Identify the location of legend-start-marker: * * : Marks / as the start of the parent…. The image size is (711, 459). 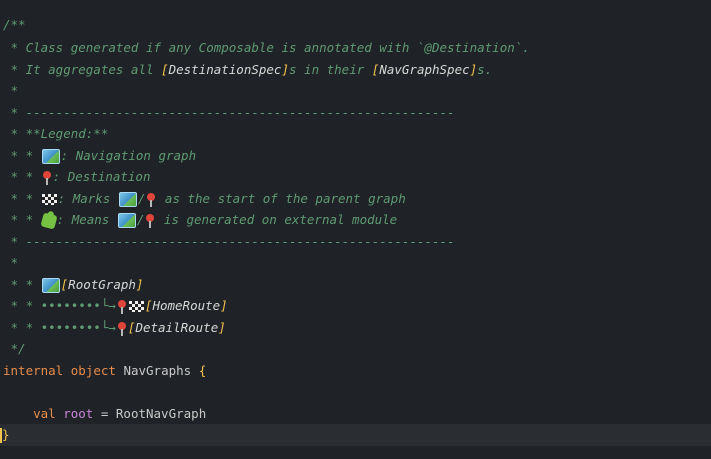
(204, 199).